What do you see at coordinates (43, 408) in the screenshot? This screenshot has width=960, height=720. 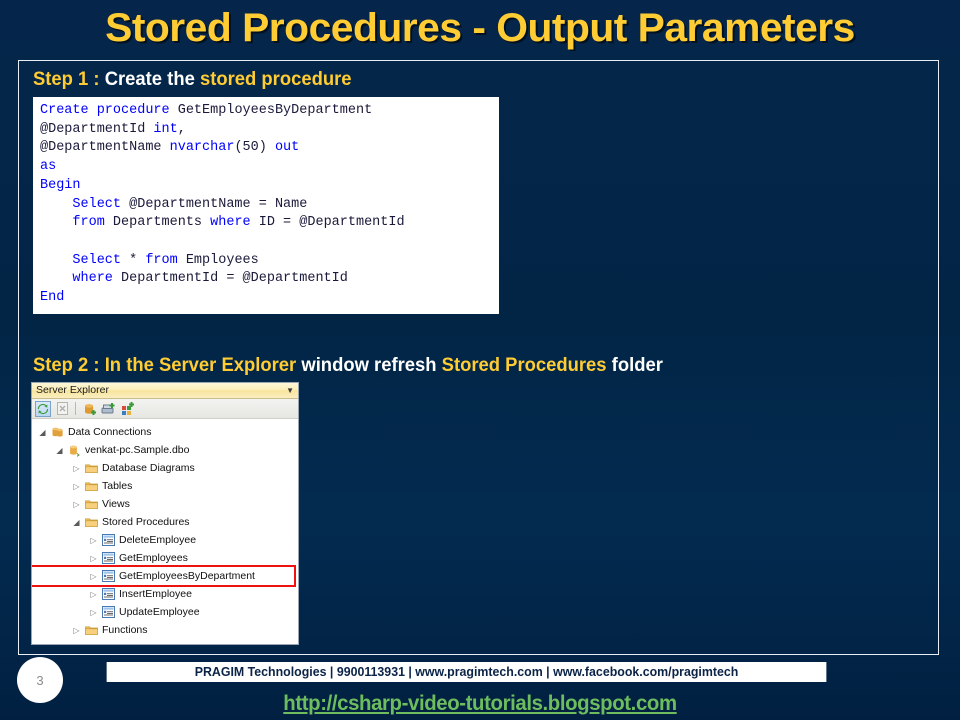 I see `refresh-icon` at bounding box center [43, 408].